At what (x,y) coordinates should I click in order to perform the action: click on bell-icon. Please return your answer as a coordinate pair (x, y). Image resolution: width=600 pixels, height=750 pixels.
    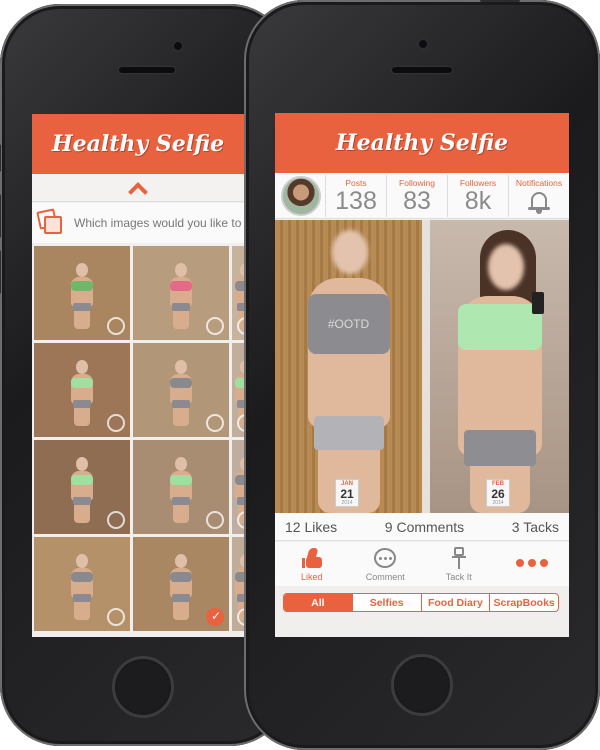
    Looking at the image, I should click on (539, 202).